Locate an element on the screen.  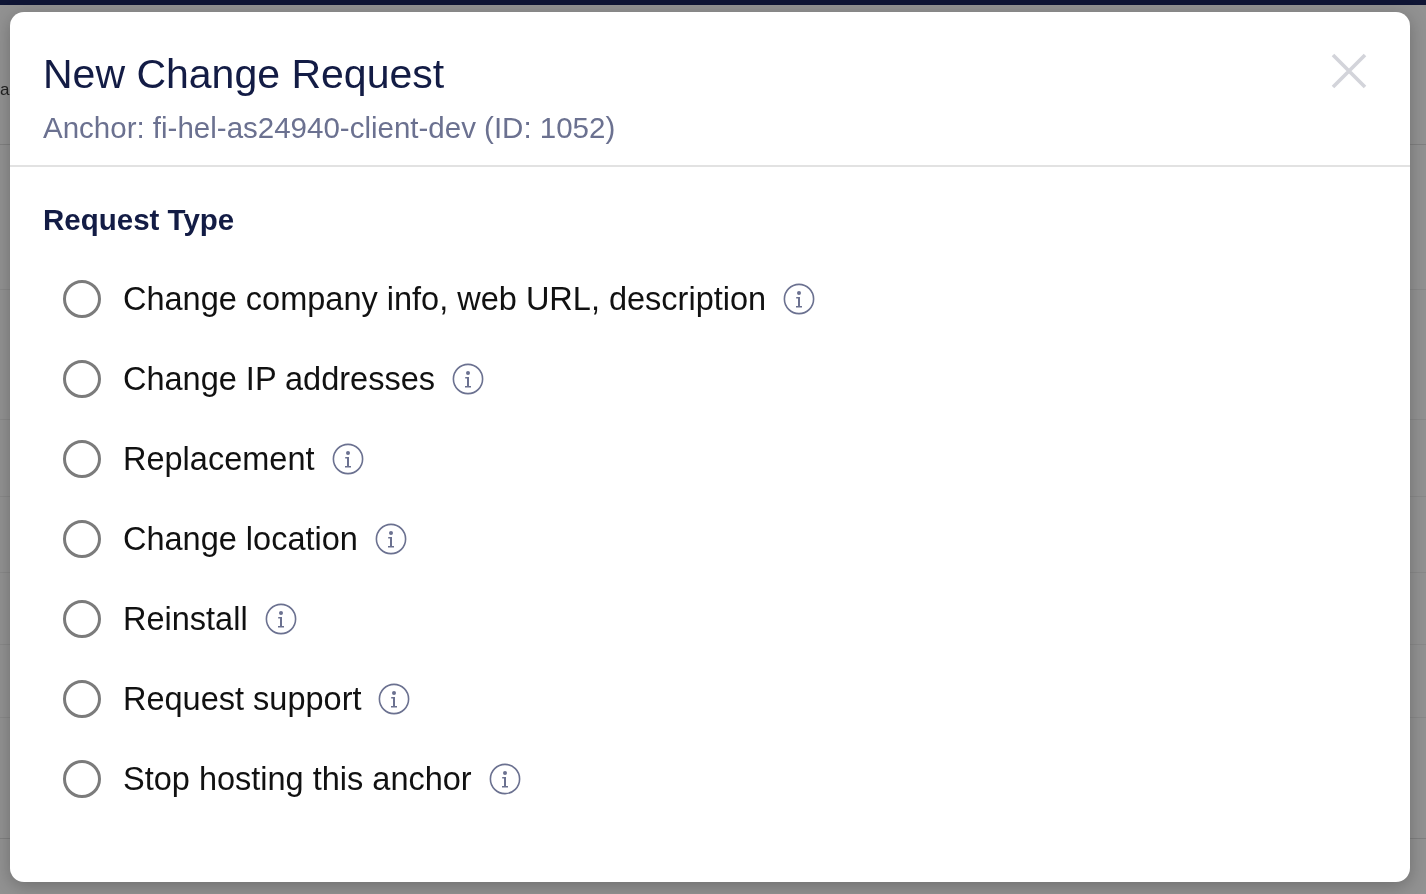
option-label: Request support is located at coordinates (242, 699).